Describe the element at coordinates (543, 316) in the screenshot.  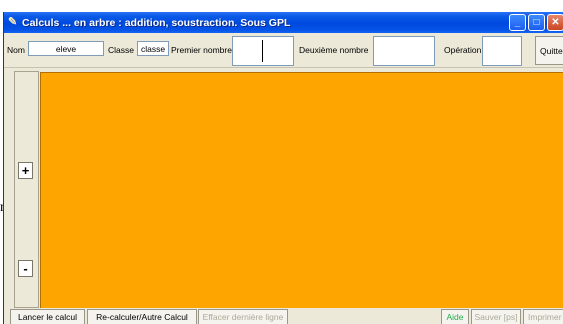
I see `imprimer-button: Imprimer` at that location.